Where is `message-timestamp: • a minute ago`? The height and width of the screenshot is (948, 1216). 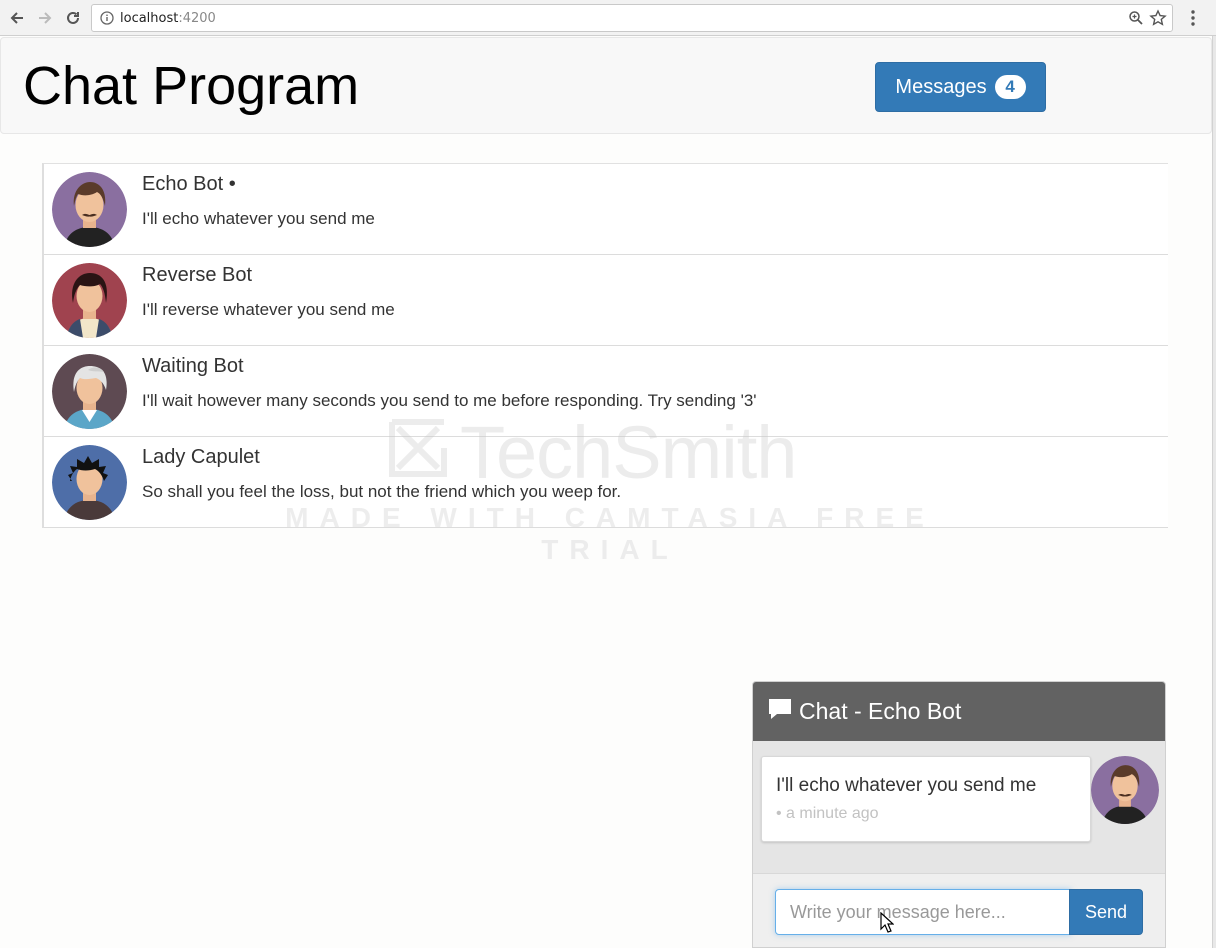
message-timestamp: • a minute ago is located at coordinates (827, 813).